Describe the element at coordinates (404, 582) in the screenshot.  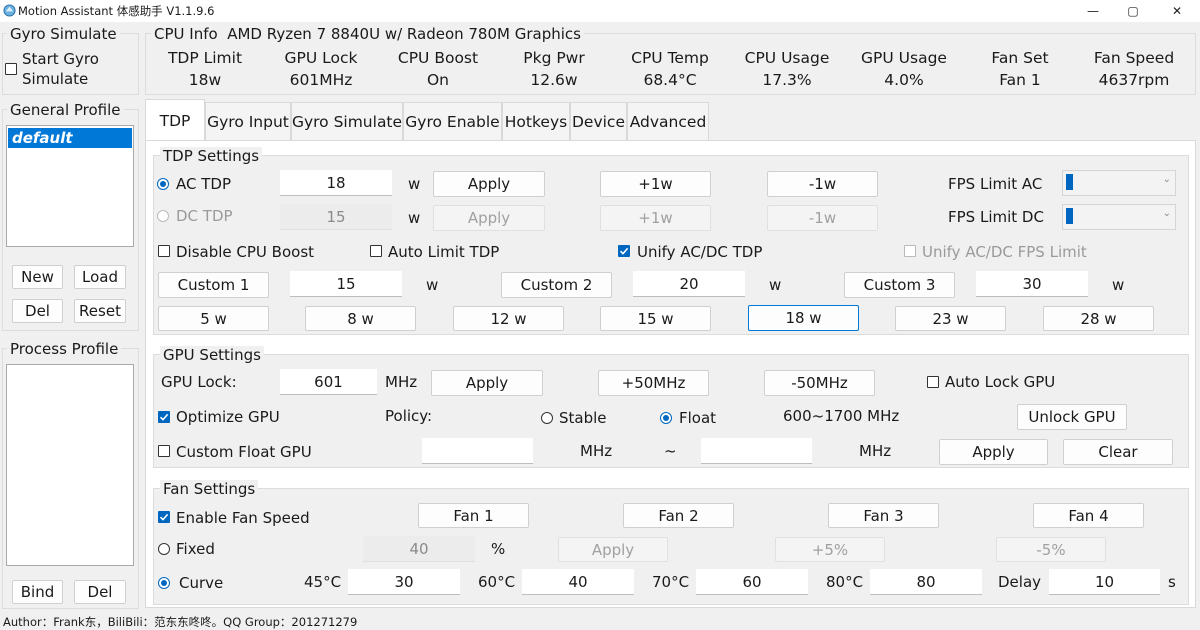
I see `curve-value-1-input: 30` at that location.